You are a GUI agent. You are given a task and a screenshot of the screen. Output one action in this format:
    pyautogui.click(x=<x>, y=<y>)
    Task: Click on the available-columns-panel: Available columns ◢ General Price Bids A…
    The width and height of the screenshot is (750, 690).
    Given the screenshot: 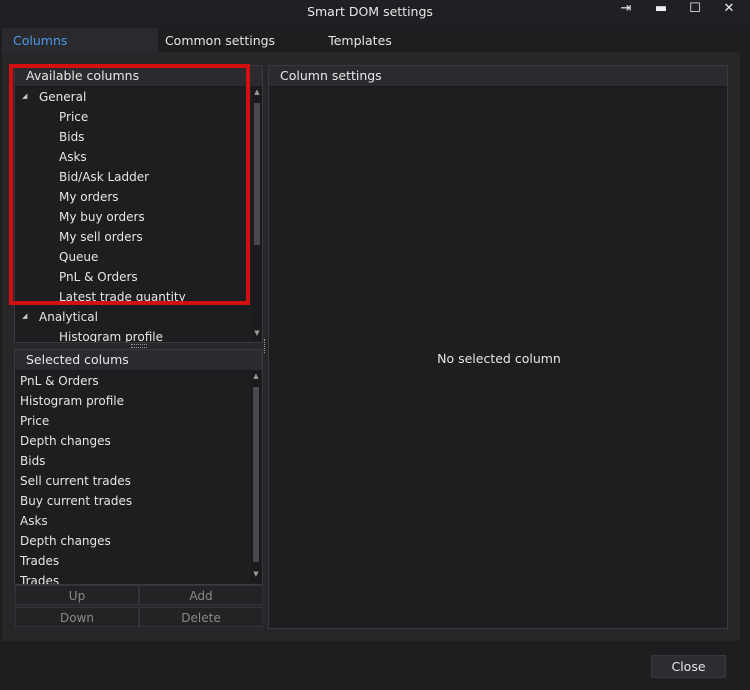 What is the action you would take?
    pyautogui.click(x=138, y=204)
    